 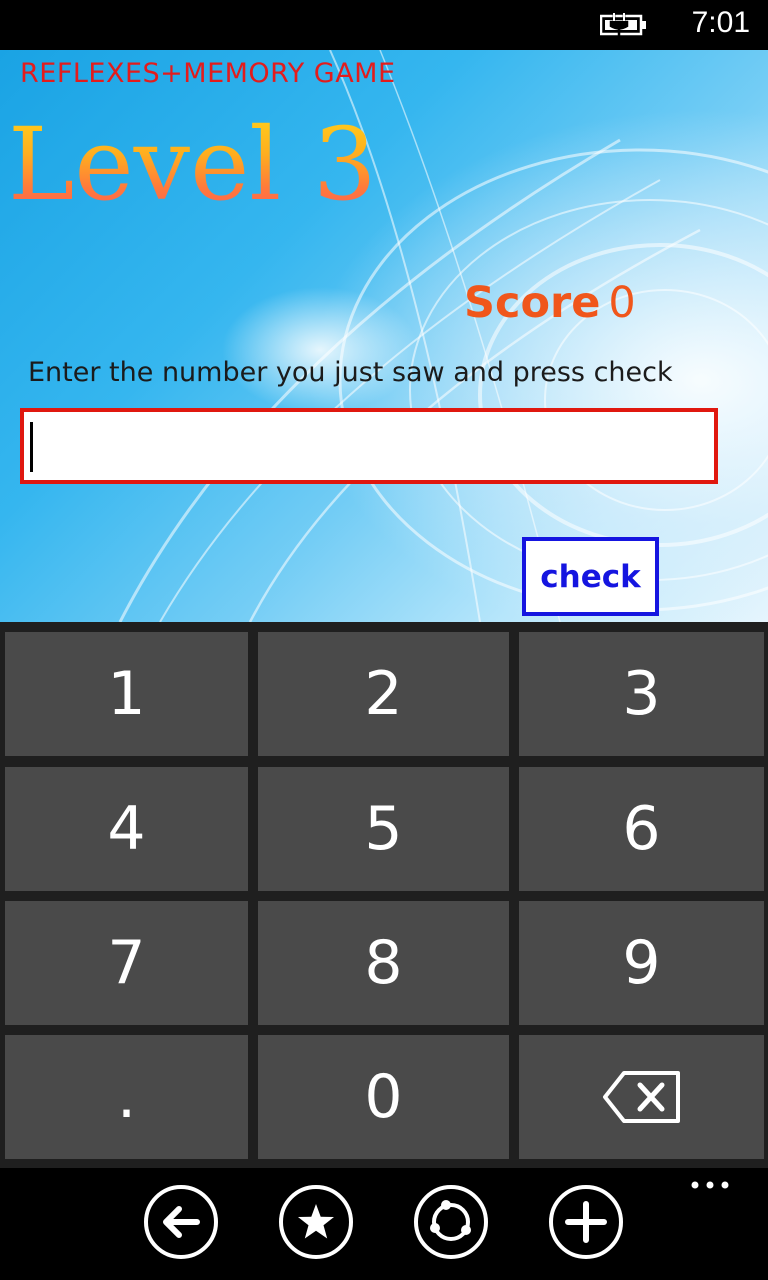 What do you see at coordinates (126, 1097) in the screenshot?
I see `key-decimal: .` at bounding box center [126, 1097].